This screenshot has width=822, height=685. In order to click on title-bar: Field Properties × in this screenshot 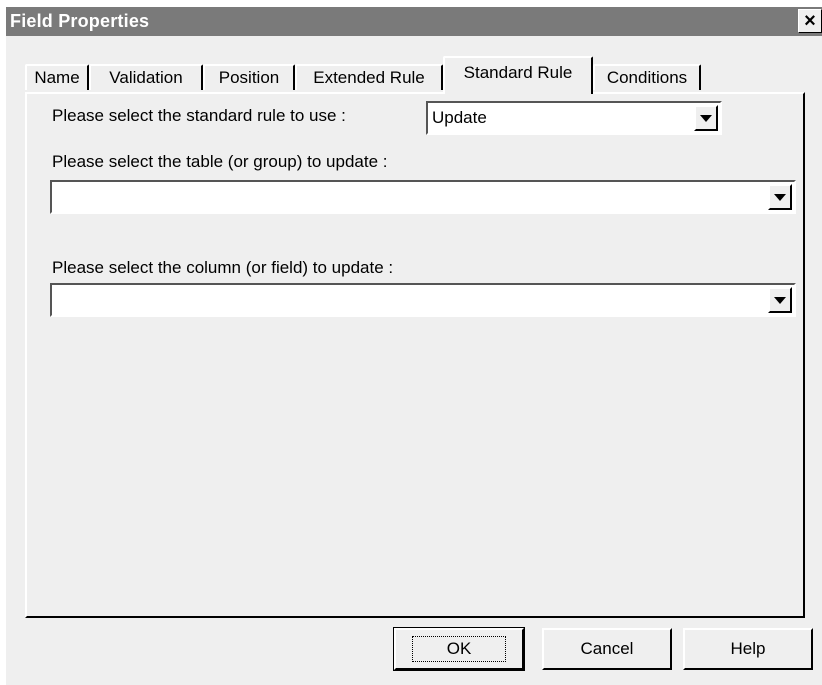, I will do `click(414, 21)`.